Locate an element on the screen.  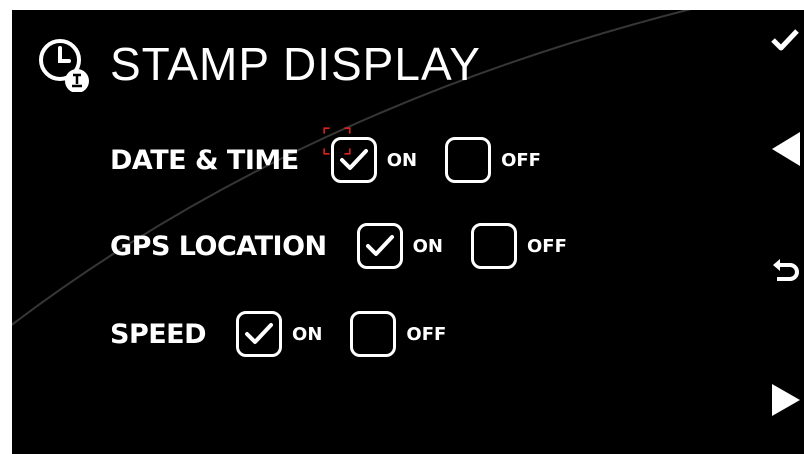
gps-location-on-checkbox is located at coordinates (379, 246).